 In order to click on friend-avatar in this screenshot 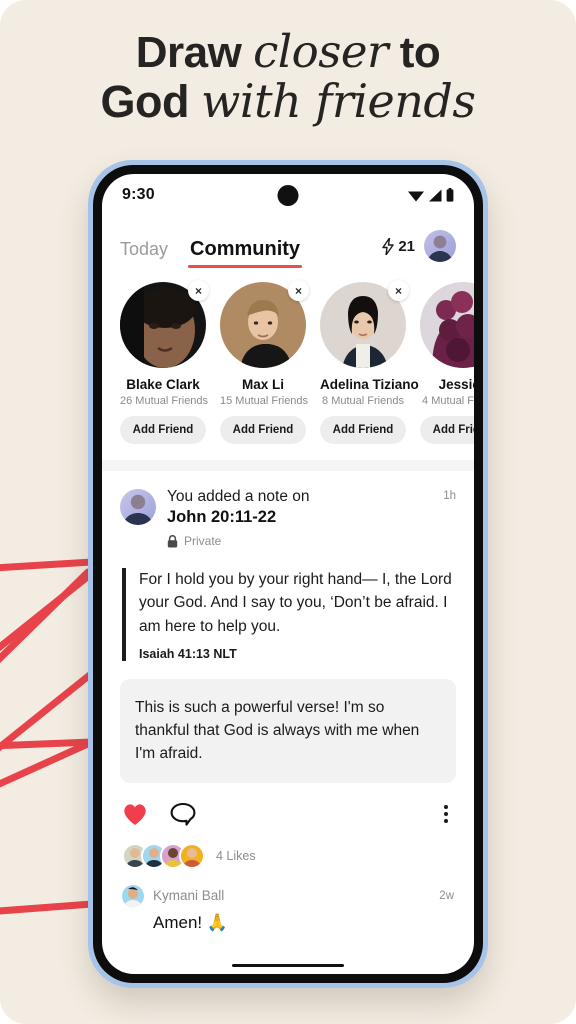, I will do `click(447, 325)`.